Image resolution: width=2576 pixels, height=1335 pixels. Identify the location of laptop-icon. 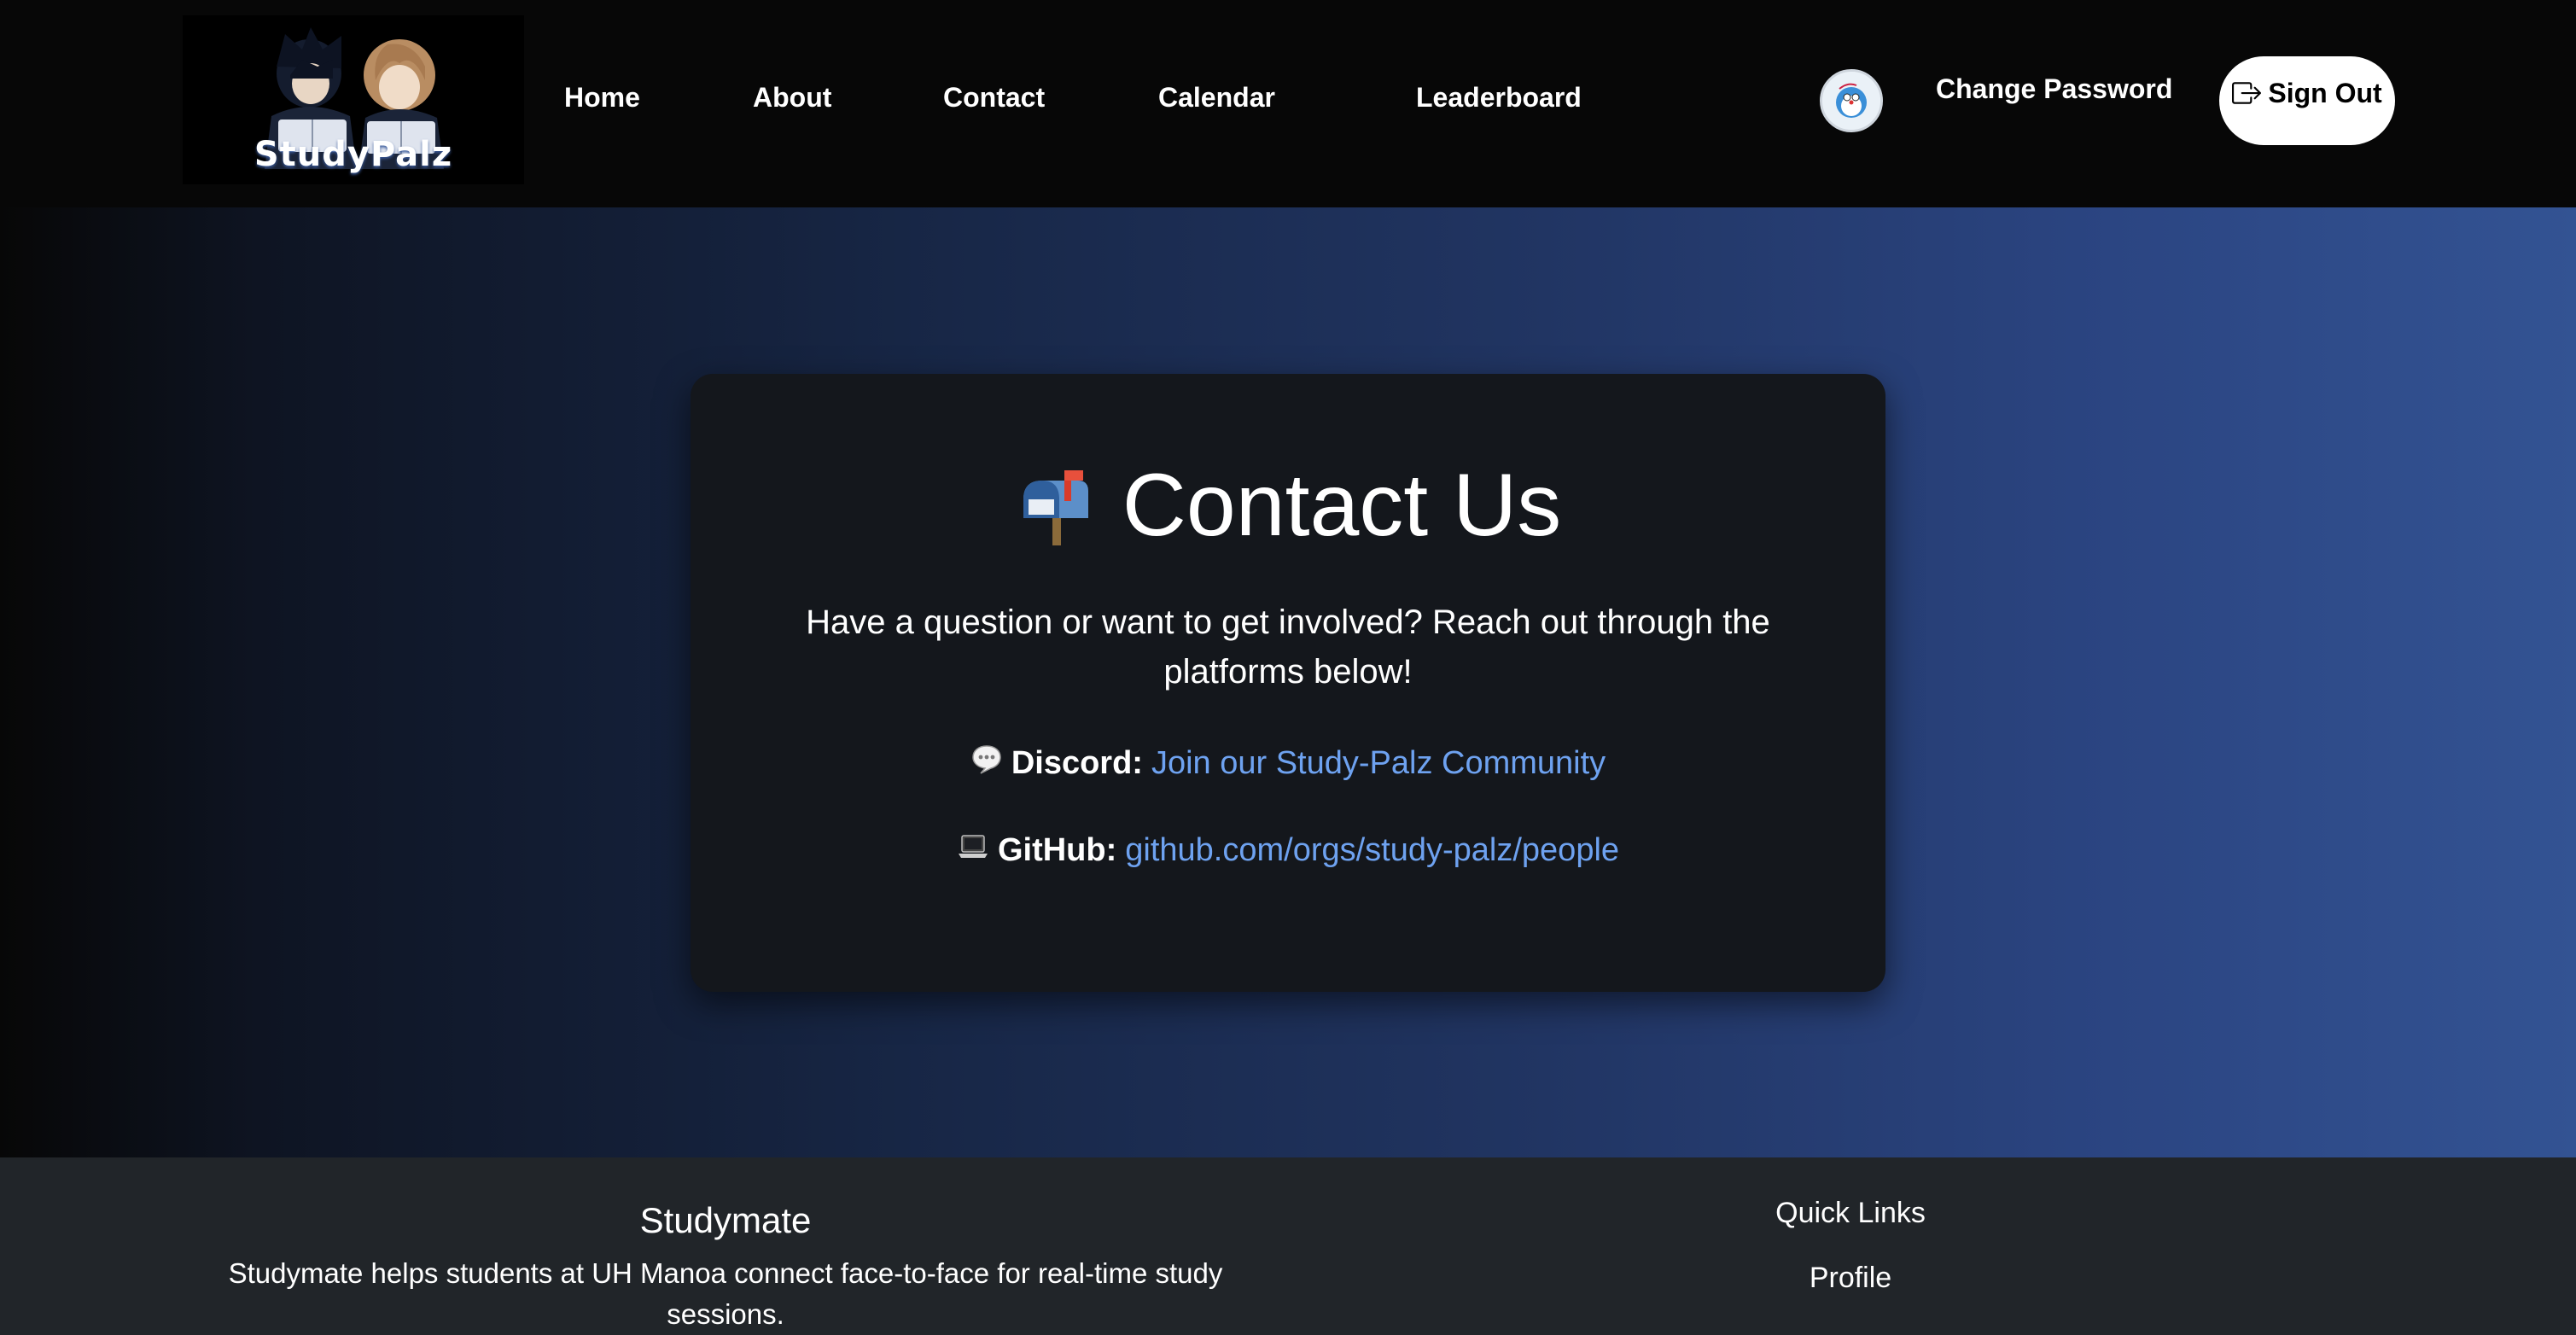
(973, 850).